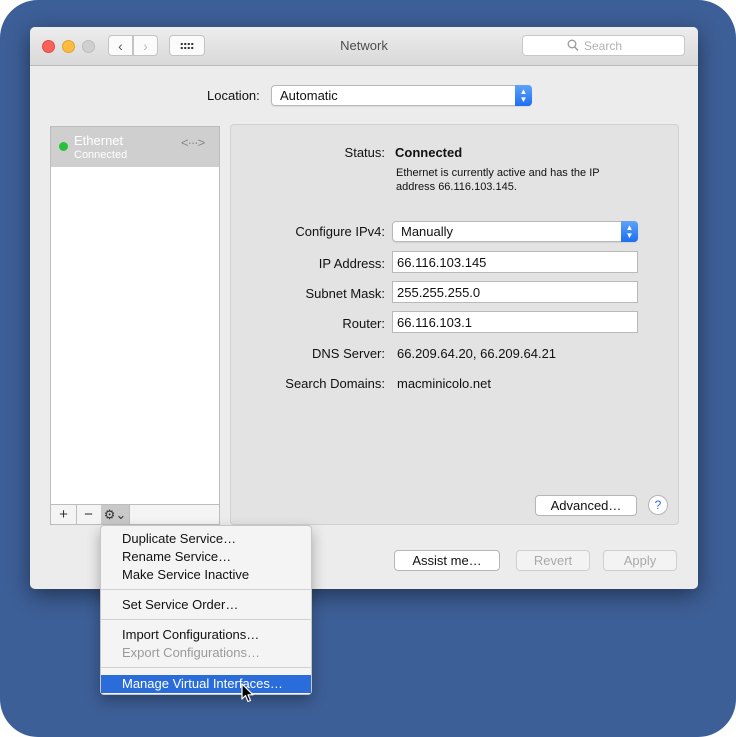 The height and width of the screenshot is (737, 736). Describe the element at coordinates (515, 292) in the screenshot. I see `subnet-mask-field: 255.255.255.0` at that location.